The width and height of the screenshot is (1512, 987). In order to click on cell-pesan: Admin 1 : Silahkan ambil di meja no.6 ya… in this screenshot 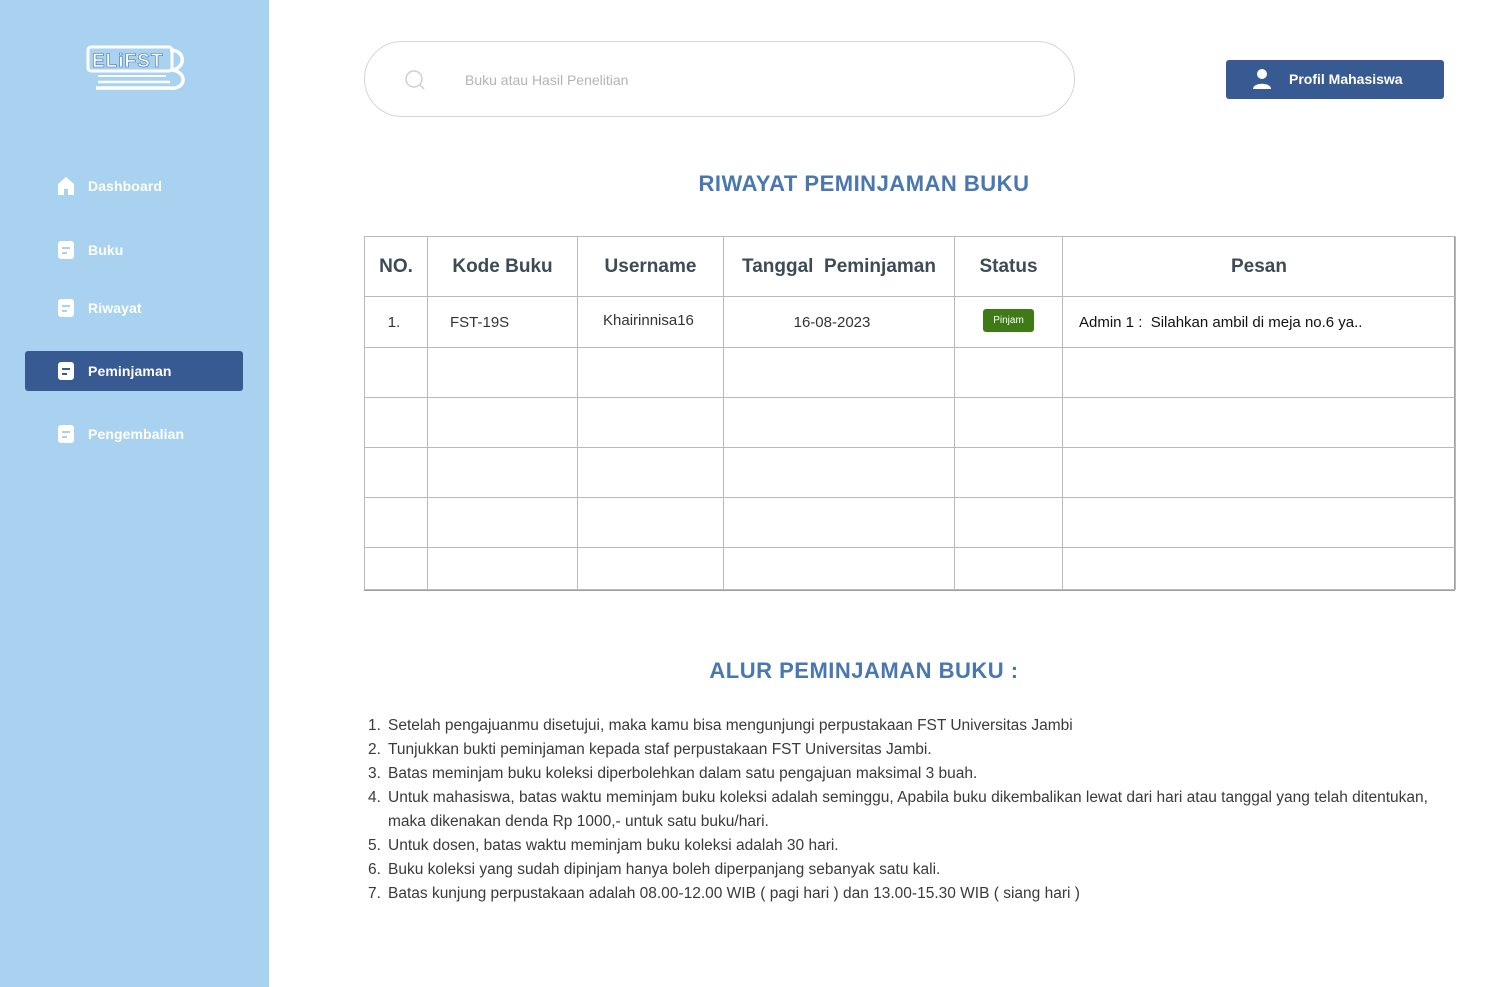, I will do `click(1259, 322)`.